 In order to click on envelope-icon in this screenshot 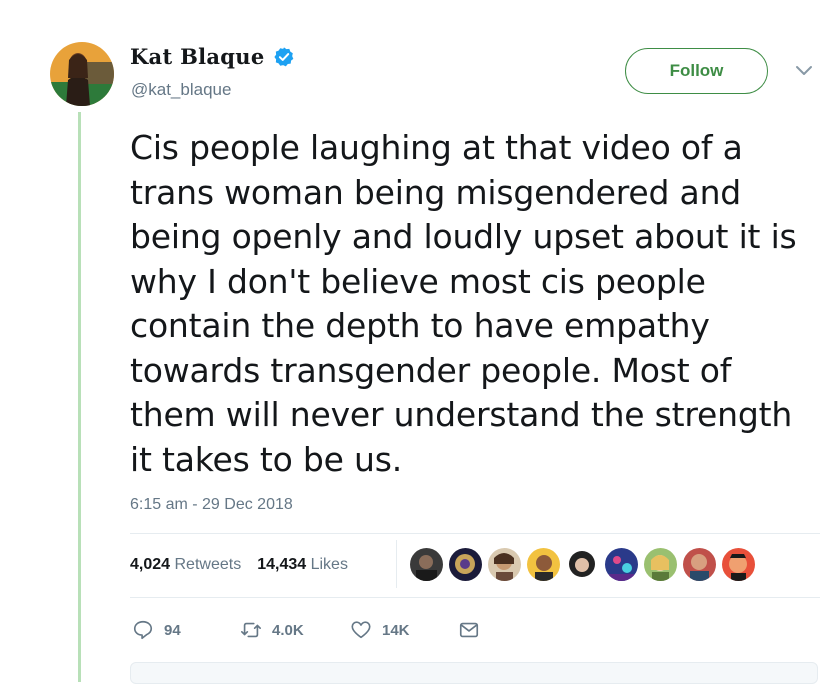, I will do `click(469, 630)`.